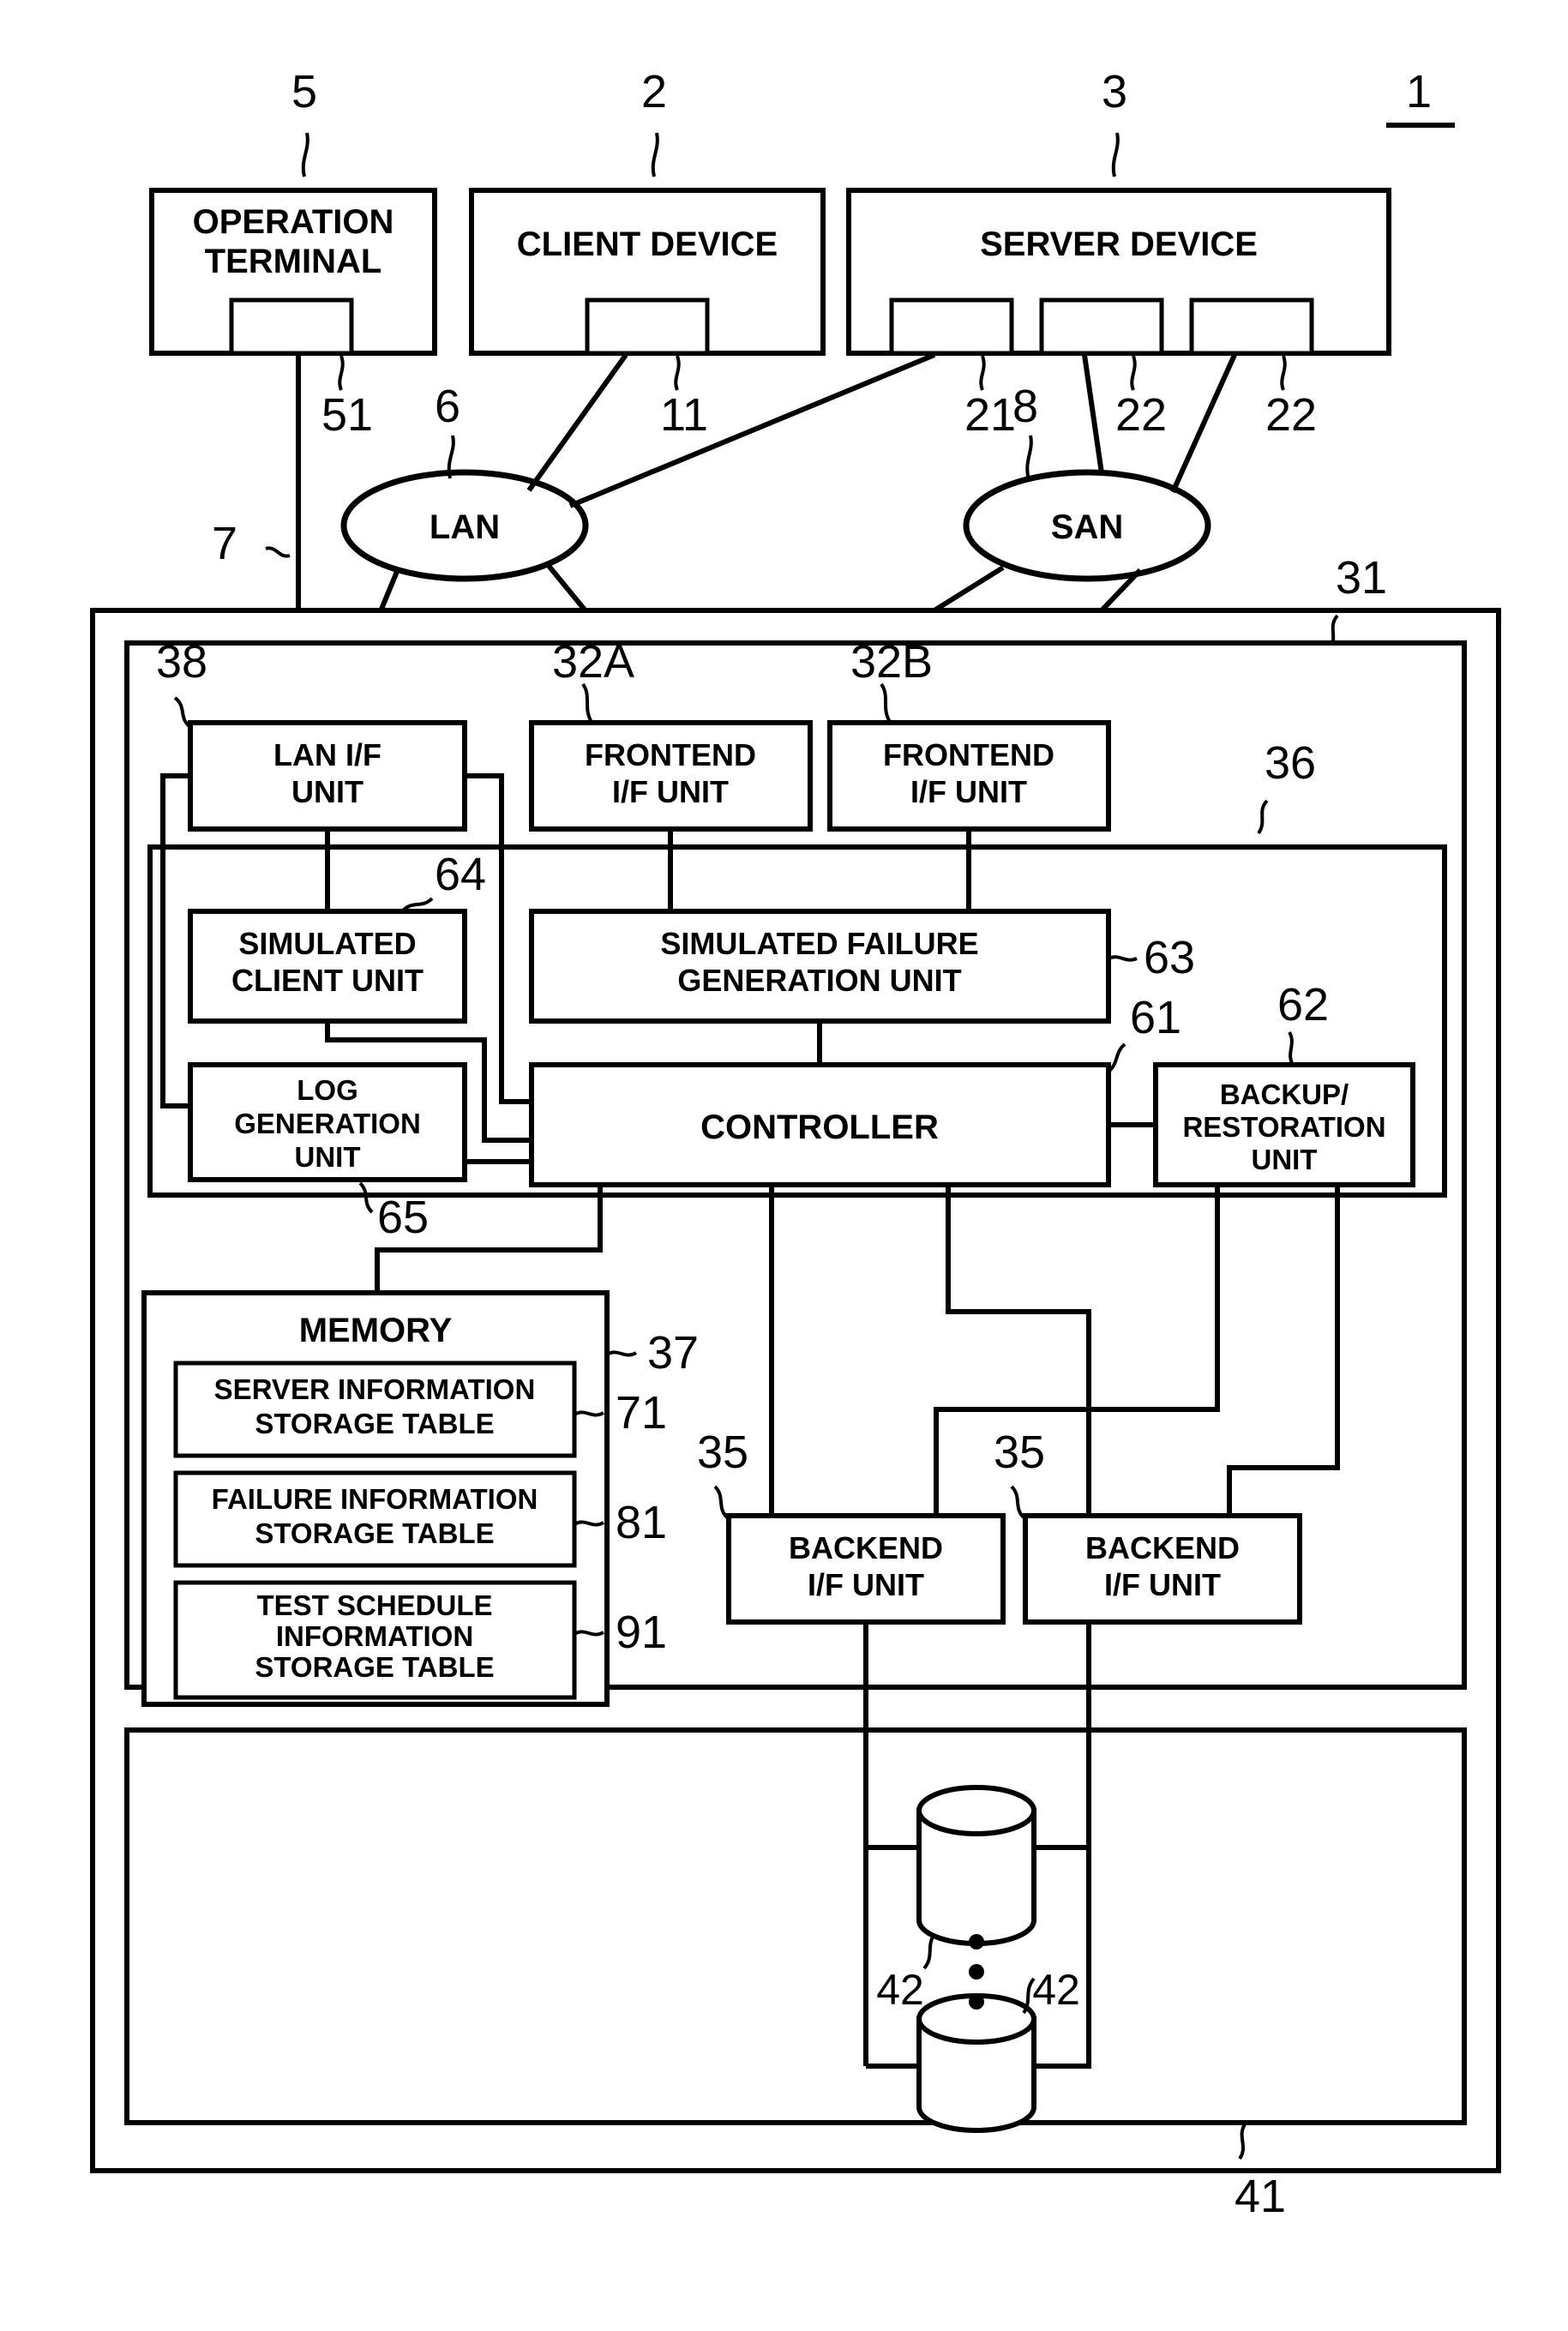  I want to click on memory-table-0-line1: SERVER INFORMATION, so click(375, 1389).